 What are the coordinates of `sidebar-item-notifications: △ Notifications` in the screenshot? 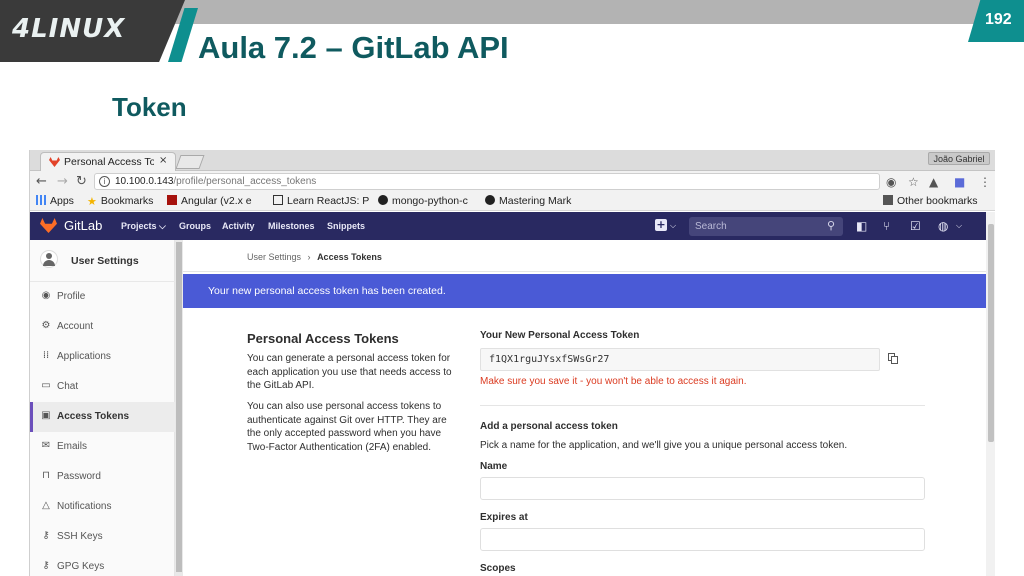 It's located at (102, 507).